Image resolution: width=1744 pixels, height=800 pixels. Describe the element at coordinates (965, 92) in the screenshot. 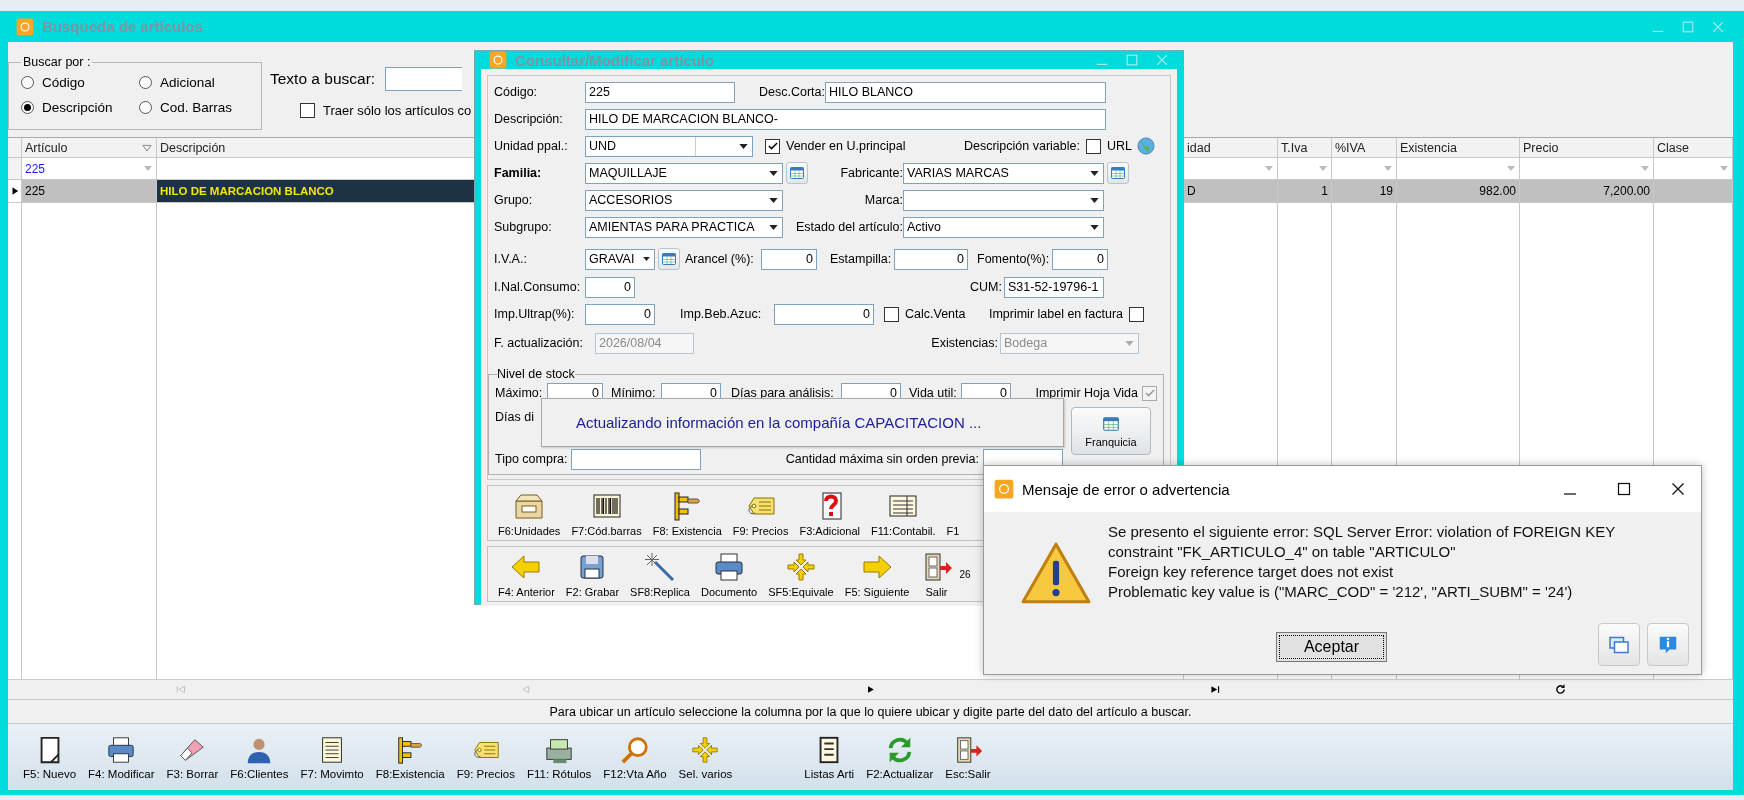

I see `text-field: HILO BLANCO` at that location.